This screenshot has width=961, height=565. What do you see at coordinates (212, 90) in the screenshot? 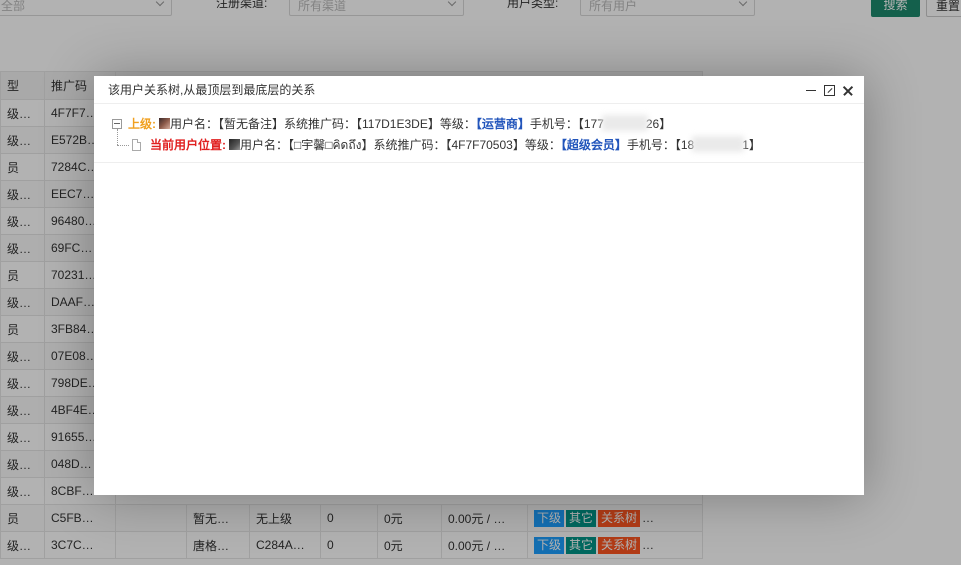
I see `dialog-title: 该用户关系树,从最顶层到最底层的关系` at bounding box center [212, 90].